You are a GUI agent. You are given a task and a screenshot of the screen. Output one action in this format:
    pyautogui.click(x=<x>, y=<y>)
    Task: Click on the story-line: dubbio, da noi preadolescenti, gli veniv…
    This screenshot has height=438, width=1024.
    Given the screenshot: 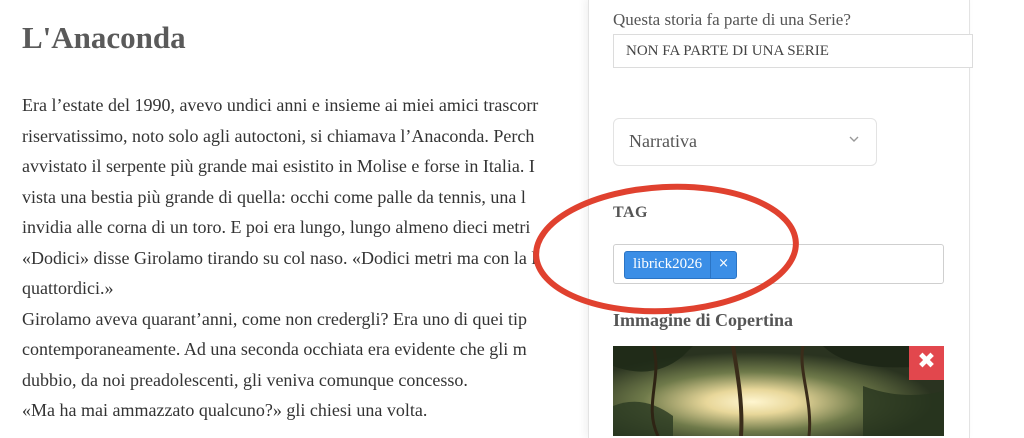 What is the action you would take?
    pyautogui.click(x=245, y=379)
    